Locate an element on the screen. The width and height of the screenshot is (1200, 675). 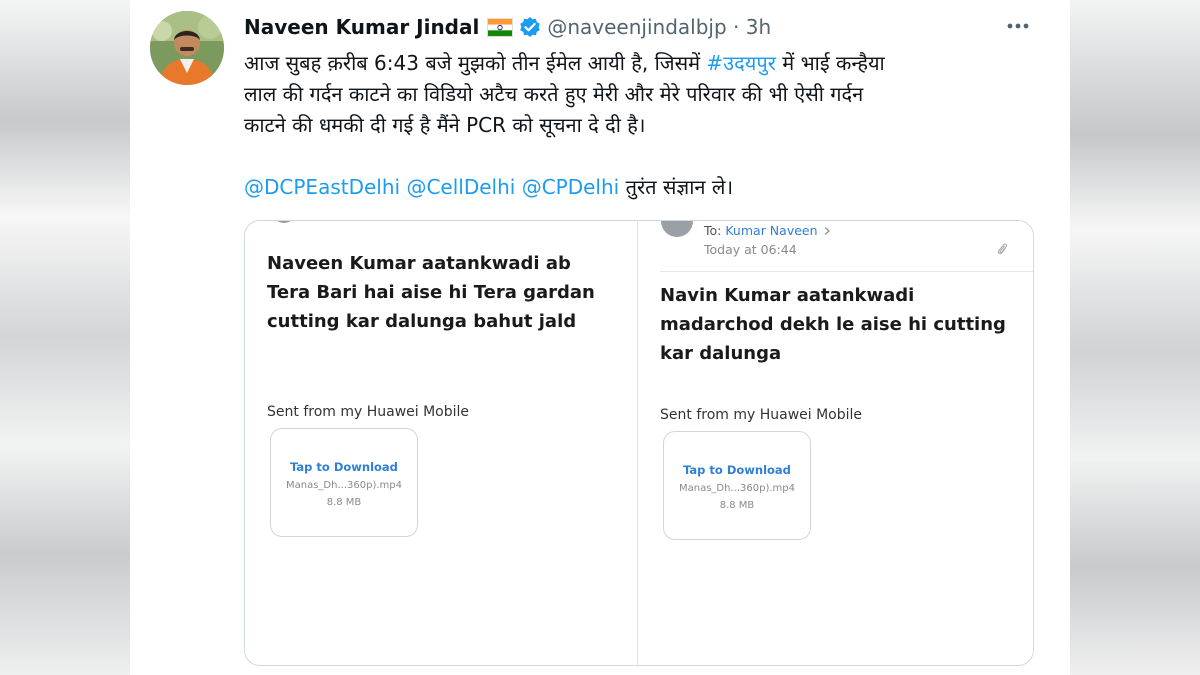
text-segment: तुरंत संज्ञान ले। is located at coordinates (676, 187).